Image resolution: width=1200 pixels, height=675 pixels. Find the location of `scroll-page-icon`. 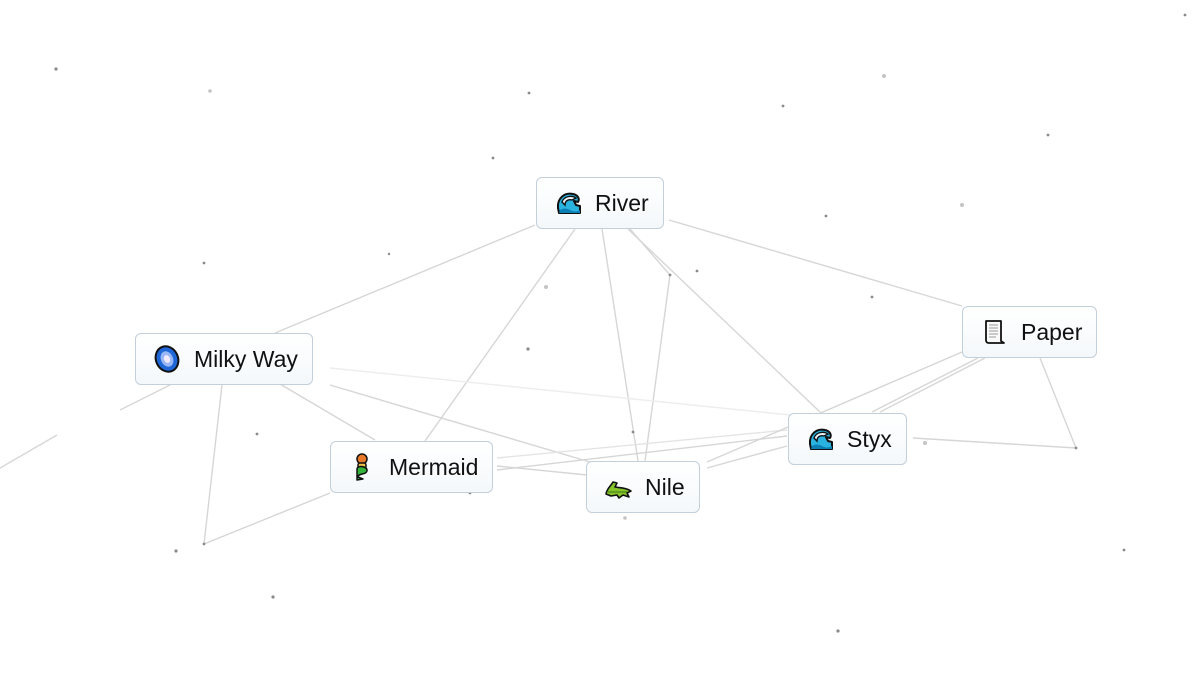

scroll-page-icon is located at coordinates (994, 332).